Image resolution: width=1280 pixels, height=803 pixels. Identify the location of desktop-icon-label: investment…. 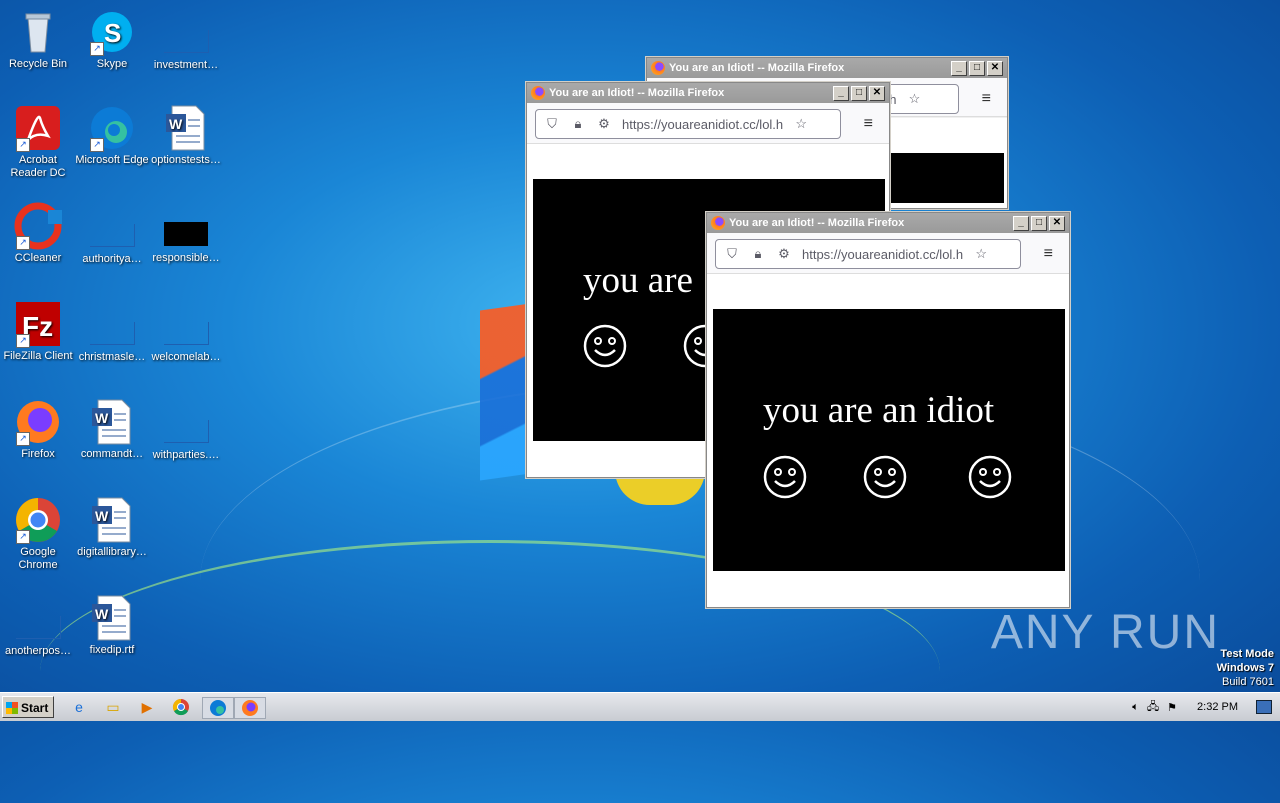
(186, 65).